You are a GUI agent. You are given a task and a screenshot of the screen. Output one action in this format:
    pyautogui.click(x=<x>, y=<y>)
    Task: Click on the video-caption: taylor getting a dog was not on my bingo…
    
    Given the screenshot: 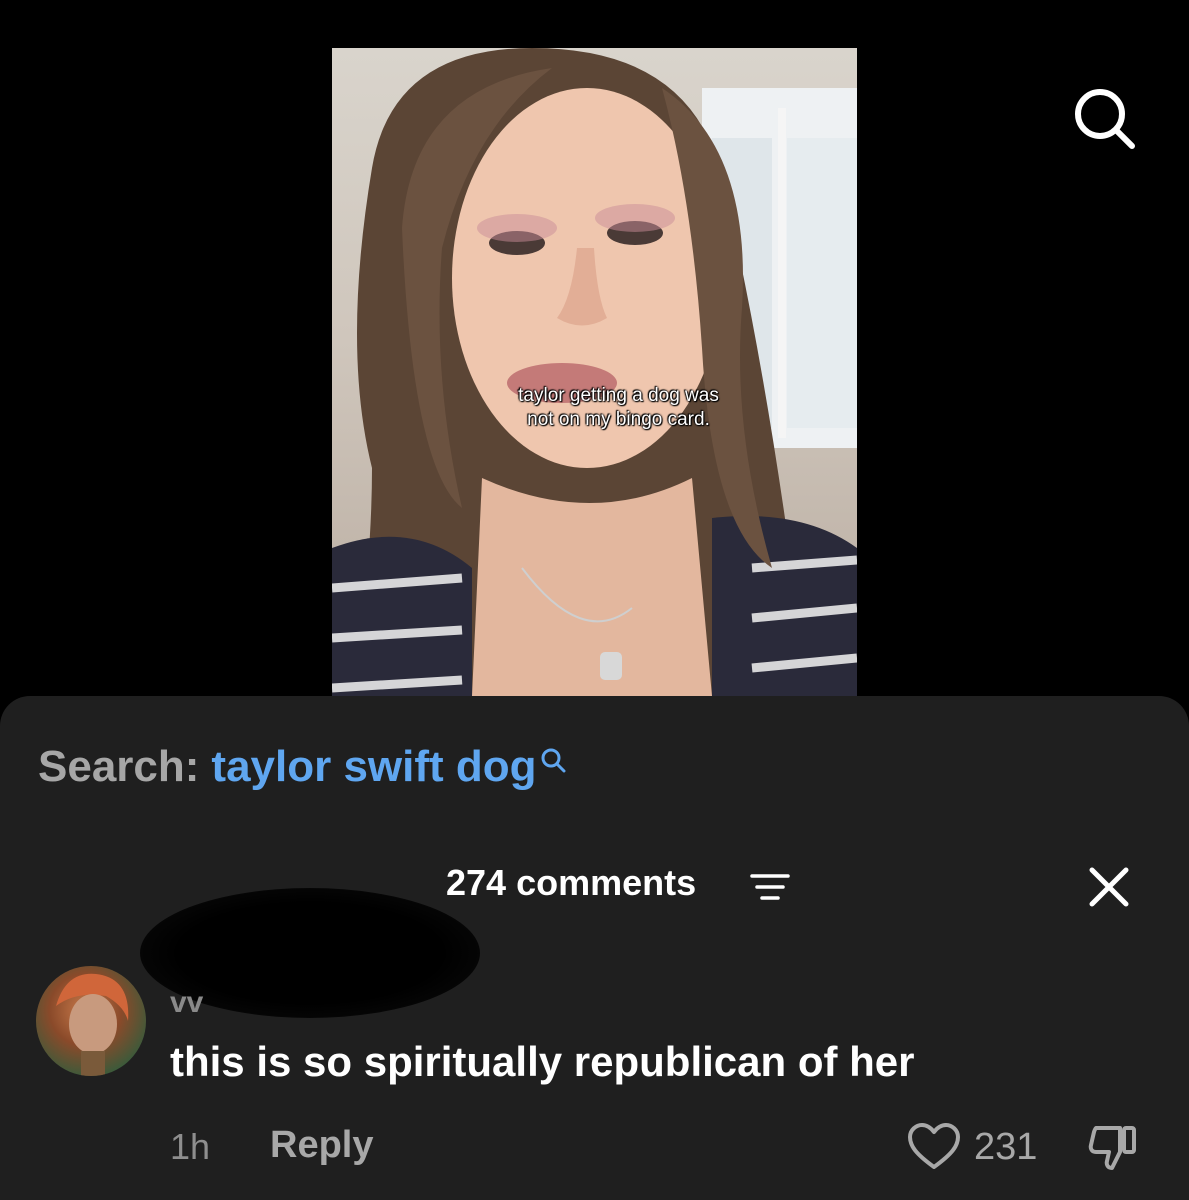 What is the action you would take?
    pyautogui.click(x=594, y=408)
    